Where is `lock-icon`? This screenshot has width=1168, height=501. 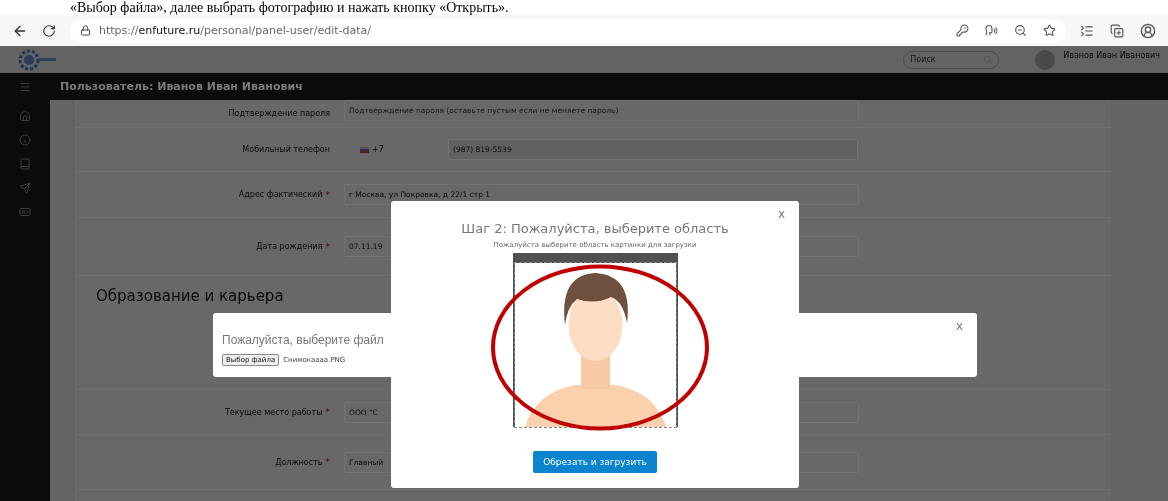
lock-icon is located at coordinates (85, 30).